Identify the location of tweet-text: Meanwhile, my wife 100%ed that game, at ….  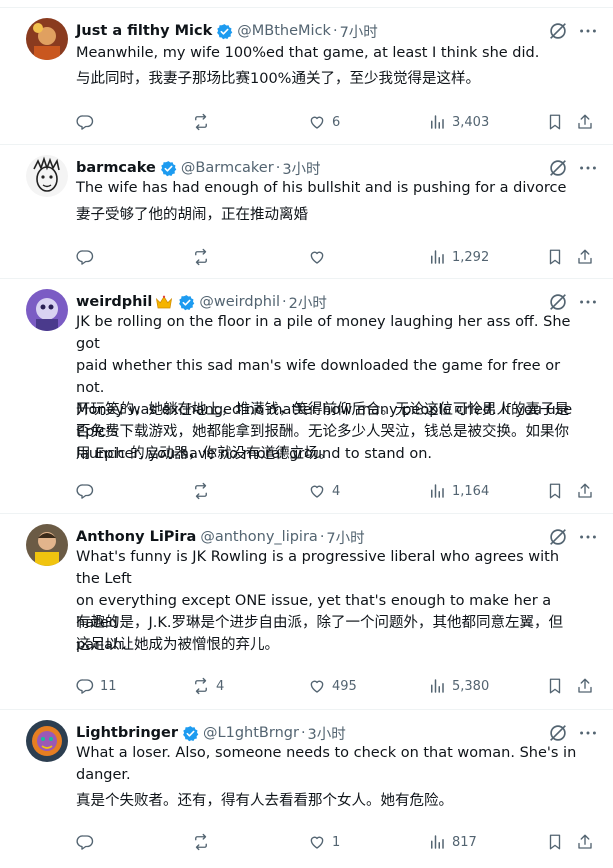
(308, 53).